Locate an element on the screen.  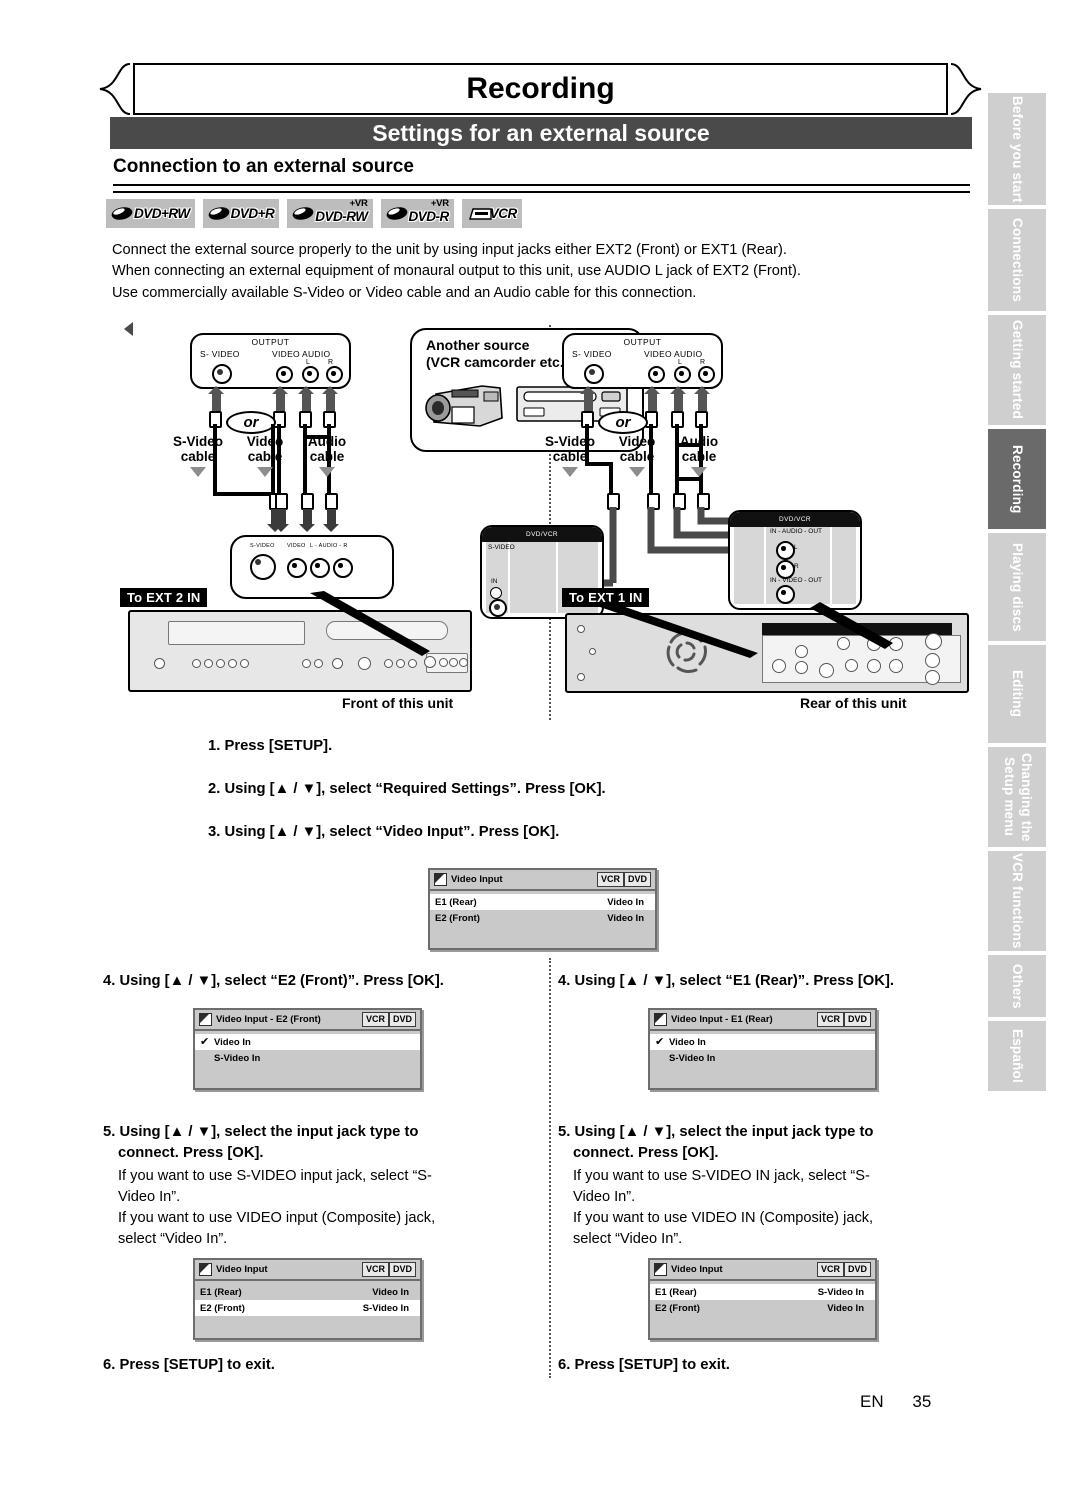
front-panel-video-jack is located at coordinates (443, 662).